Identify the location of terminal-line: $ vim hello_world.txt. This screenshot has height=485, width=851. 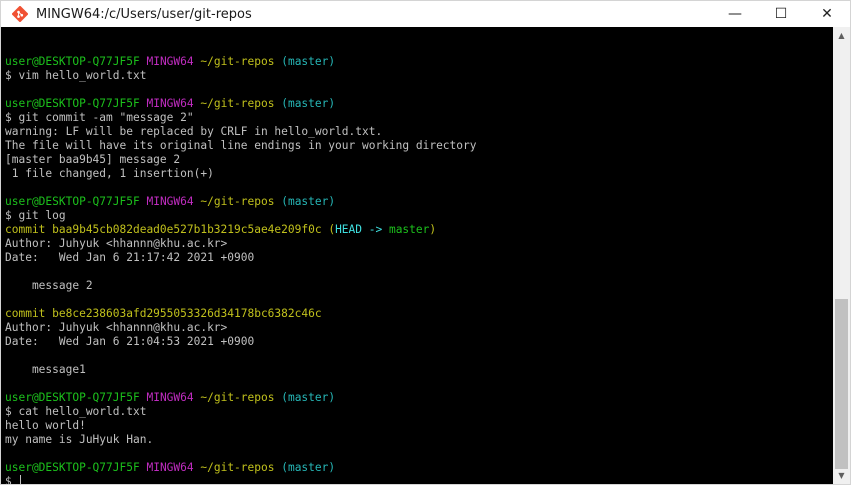
(240, 76).